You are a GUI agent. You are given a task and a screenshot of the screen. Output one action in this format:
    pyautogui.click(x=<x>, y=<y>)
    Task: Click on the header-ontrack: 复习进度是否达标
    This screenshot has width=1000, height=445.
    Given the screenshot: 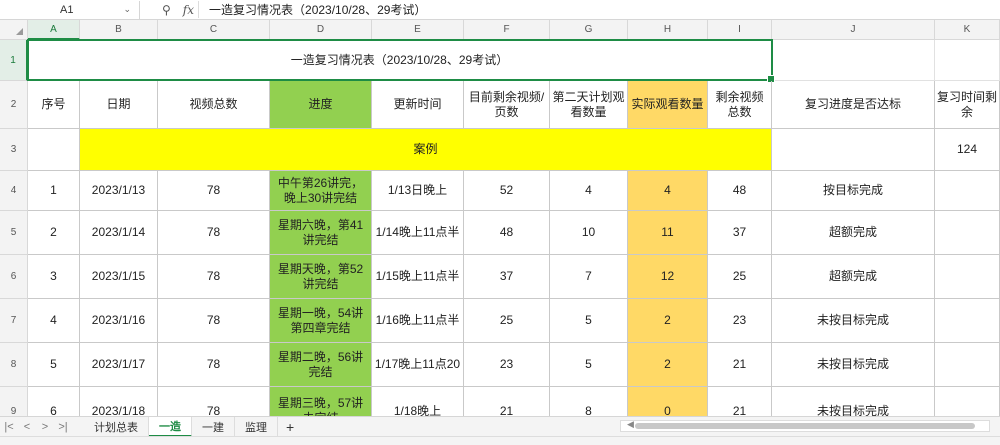 What is the action you would take?
    pyautogui.click(x=853, y=105)
    